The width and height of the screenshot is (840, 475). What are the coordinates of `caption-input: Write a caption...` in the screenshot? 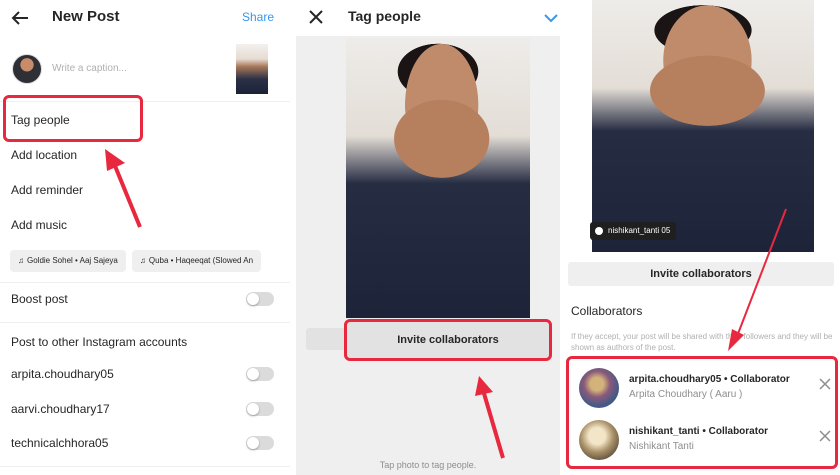 It's located at (89, 68).